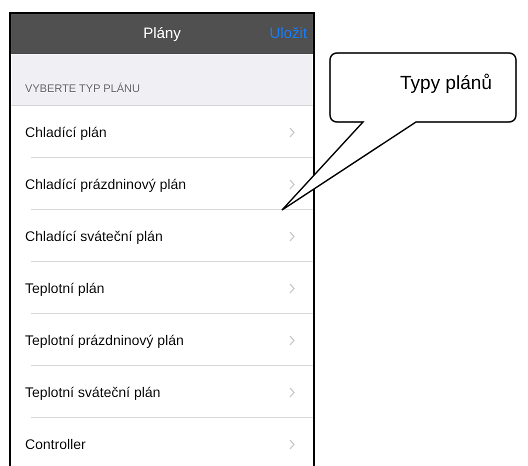 The width and height of the screenshot is (528, 466). Describe the element at coordinates (162, 184) in the screenshot. I see `list-item: Chladící prázdninový plán` at that location.